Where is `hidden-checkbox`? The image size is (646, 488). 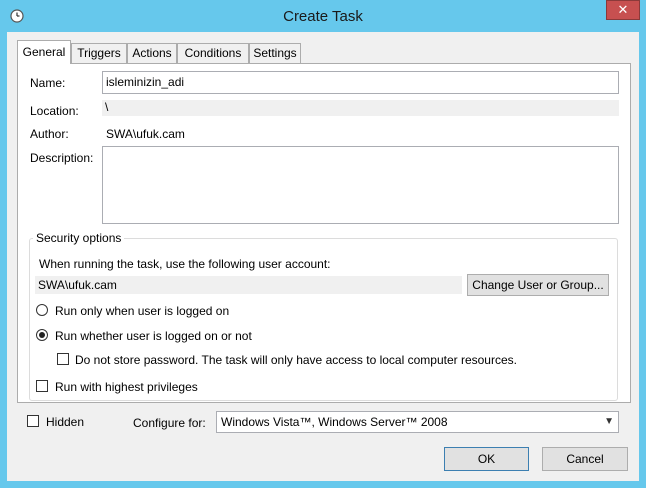
hidden-checkbox is located at coordinates (33, 421).